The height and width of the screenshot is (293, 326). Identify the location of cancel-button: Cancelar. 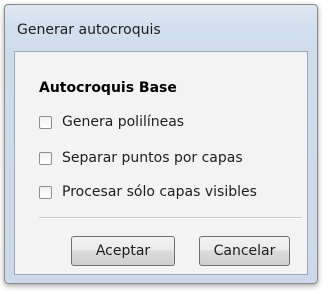
(244, 251).